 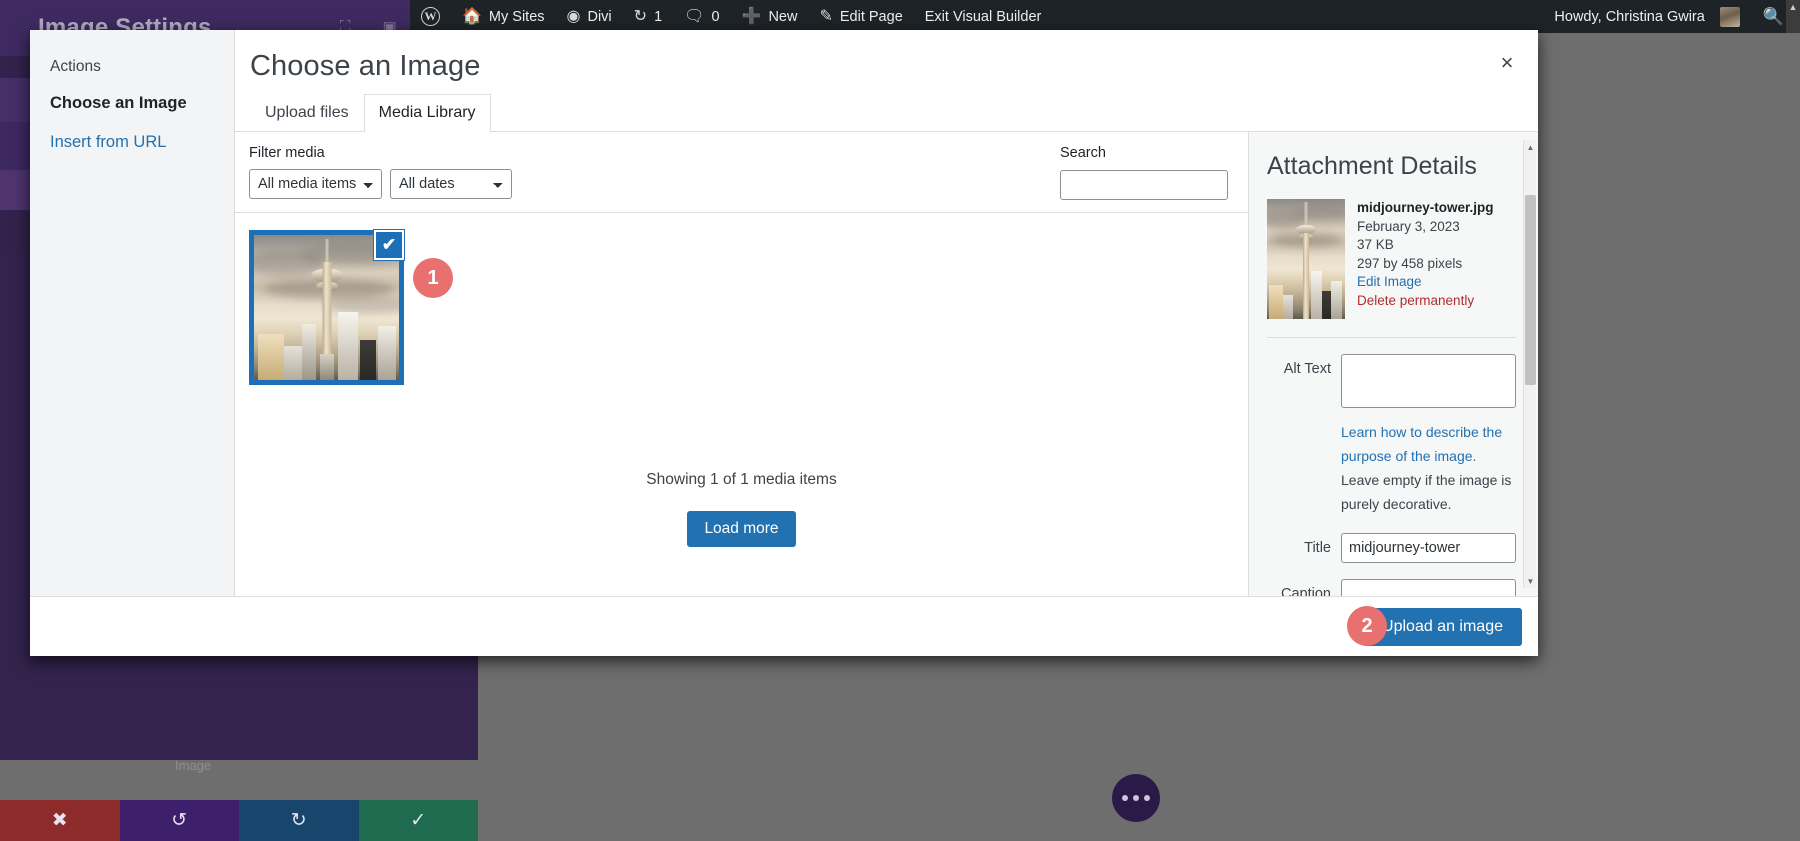 What do you see at coordinates (715, 16) in the screenshot?
I see `adminbar-label-comments: 0` at bounding box center [715, 16].